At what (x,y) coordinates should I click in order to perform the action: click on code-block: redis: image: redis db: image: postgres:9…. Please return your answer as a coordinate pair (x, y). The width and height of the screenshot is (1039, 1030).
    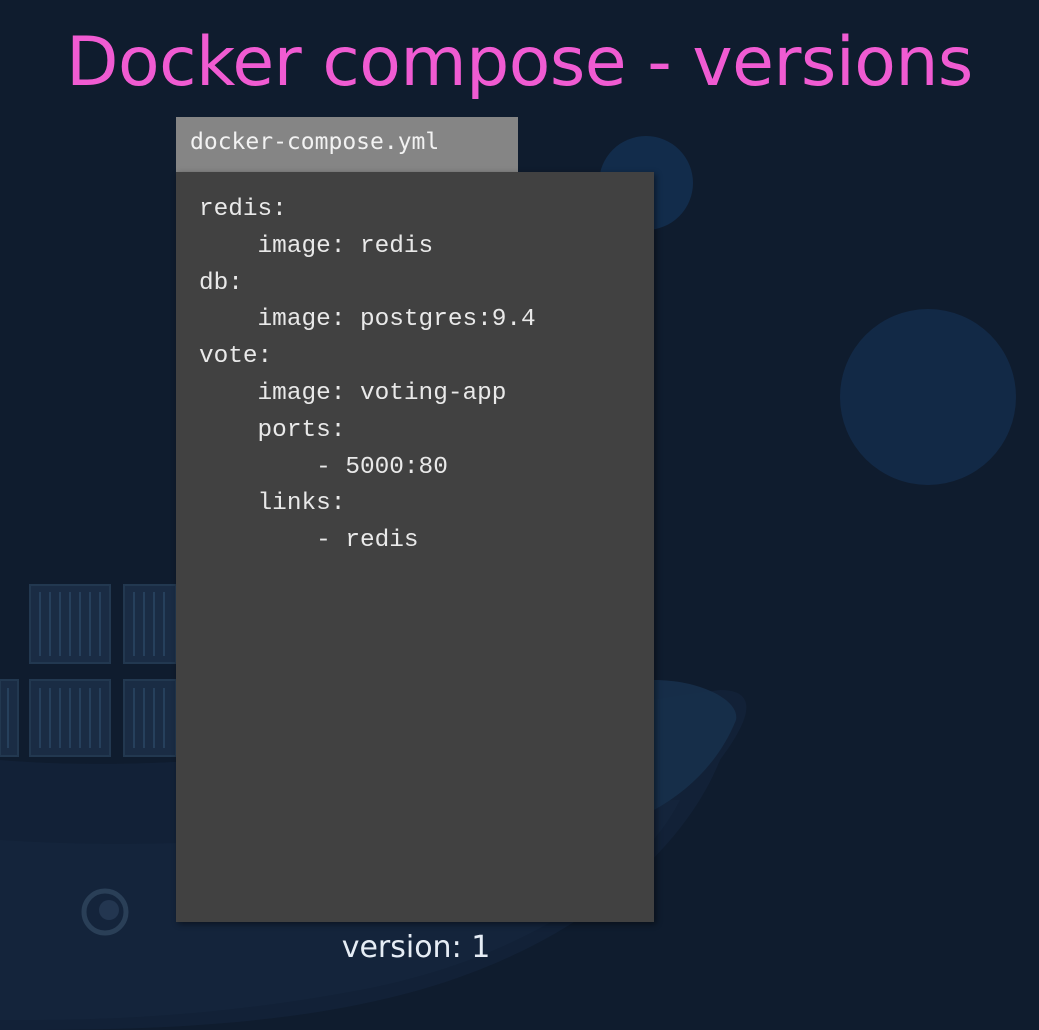
    Looking at the image, I should click on (367, 376).